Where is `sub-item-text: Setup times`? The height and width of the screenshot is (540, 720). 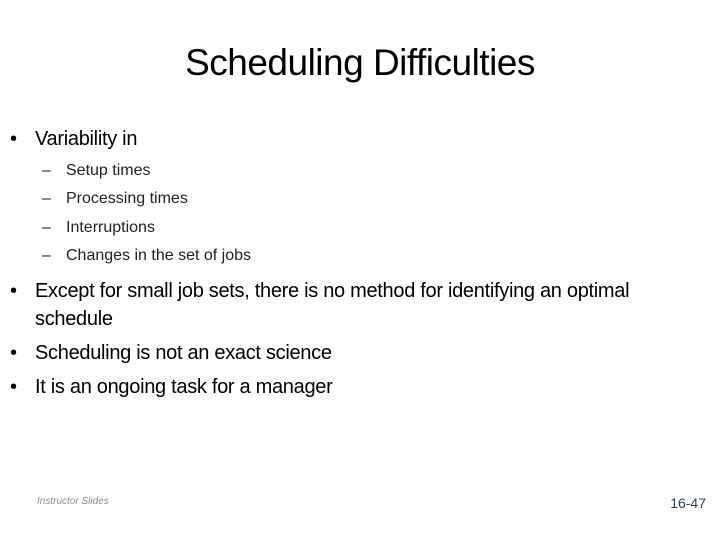
sub-item-text: Setup times is located at coordinates (108, 170).